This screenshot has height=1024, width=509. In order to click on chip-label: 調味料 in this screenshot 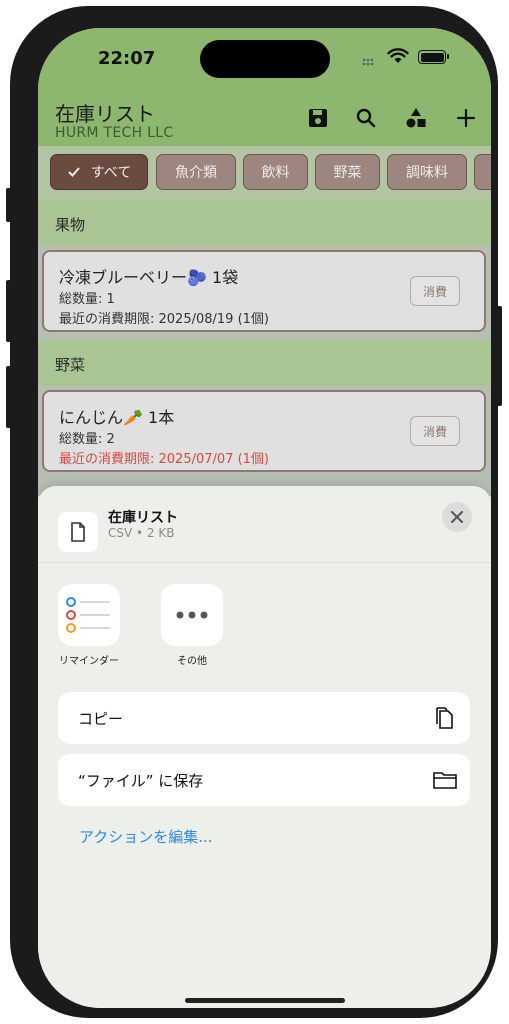, I will do `click(427, 173)`.